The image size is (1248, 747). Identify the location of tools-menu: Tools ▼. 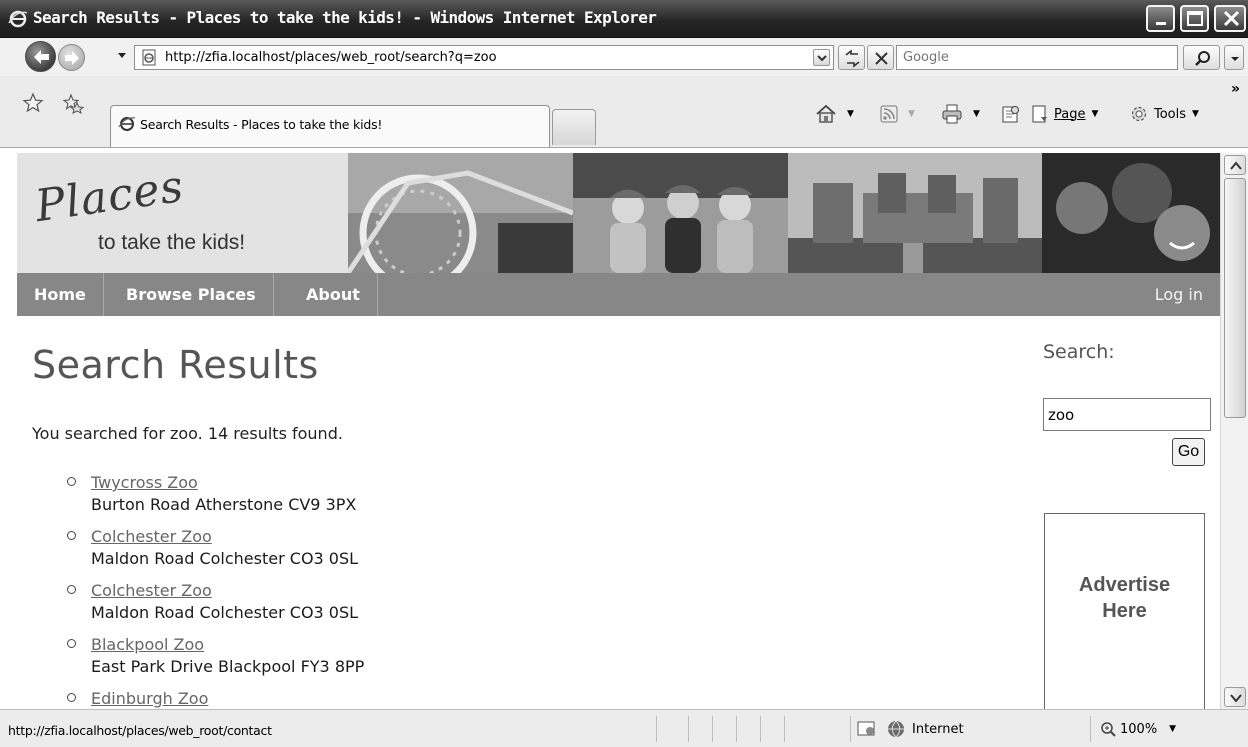
(1163, 114).